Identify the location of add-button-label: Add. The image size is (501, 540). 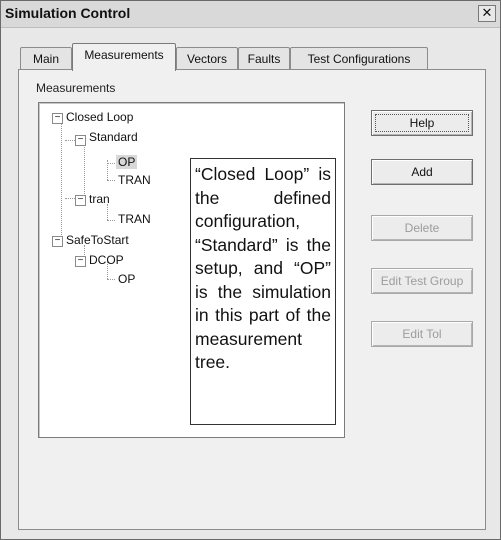
(422, 172).